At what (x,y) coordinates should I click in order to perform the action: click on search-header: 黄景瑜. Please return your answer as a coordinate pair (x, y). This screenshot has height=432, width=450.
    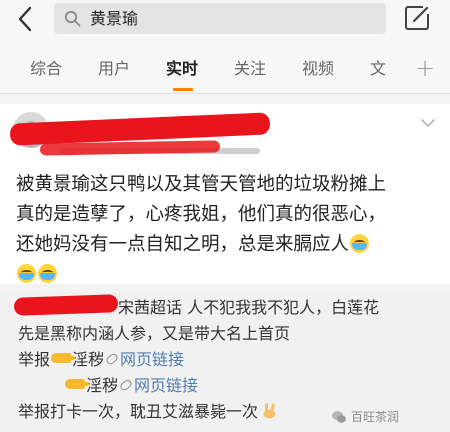
    Looking at the image, I should click on (225, 19).